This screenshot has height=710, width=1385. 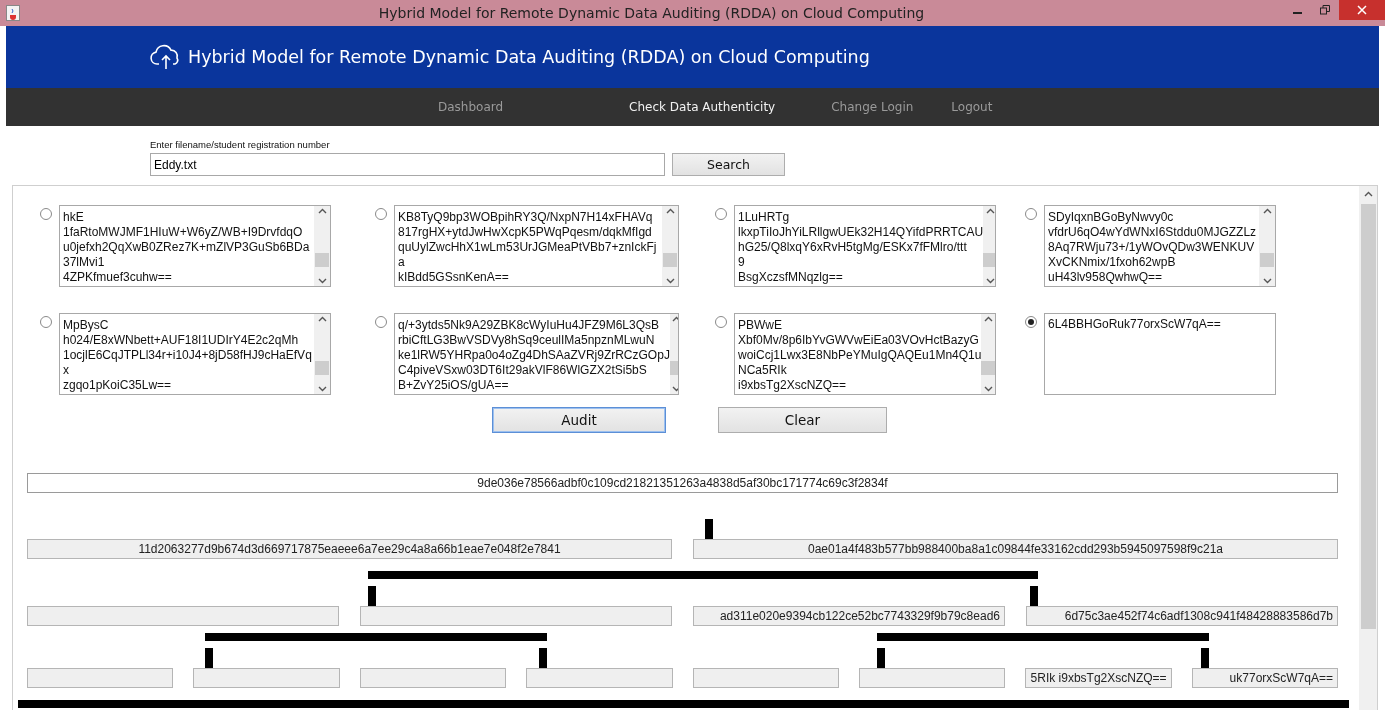 What do you see at coordinates (240, 144) in the screenshot?
I see `field-label: Enter filename/student registration number` at bounding box center [240, 144].